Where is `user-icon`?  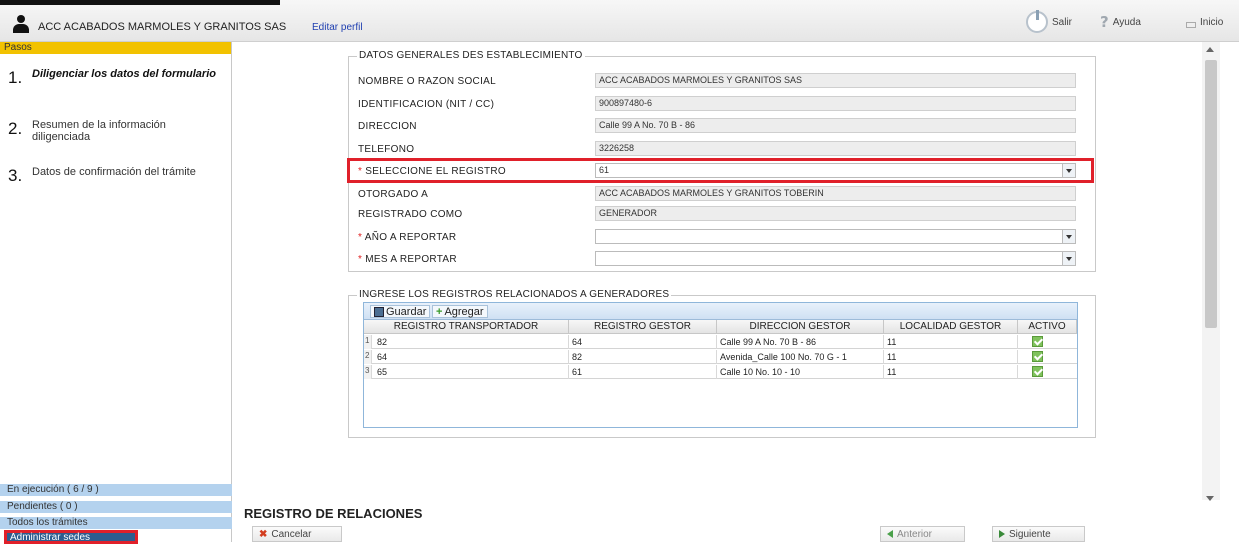 user-icon is located at coordinates (21, 24).